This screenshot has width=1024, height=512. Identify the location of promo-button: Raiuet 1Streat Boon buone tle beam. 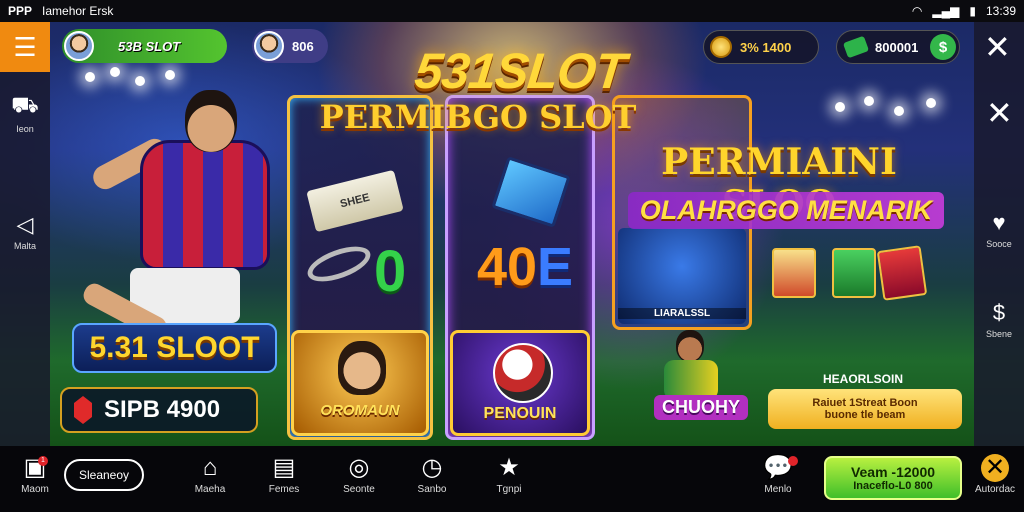
(865, 409).